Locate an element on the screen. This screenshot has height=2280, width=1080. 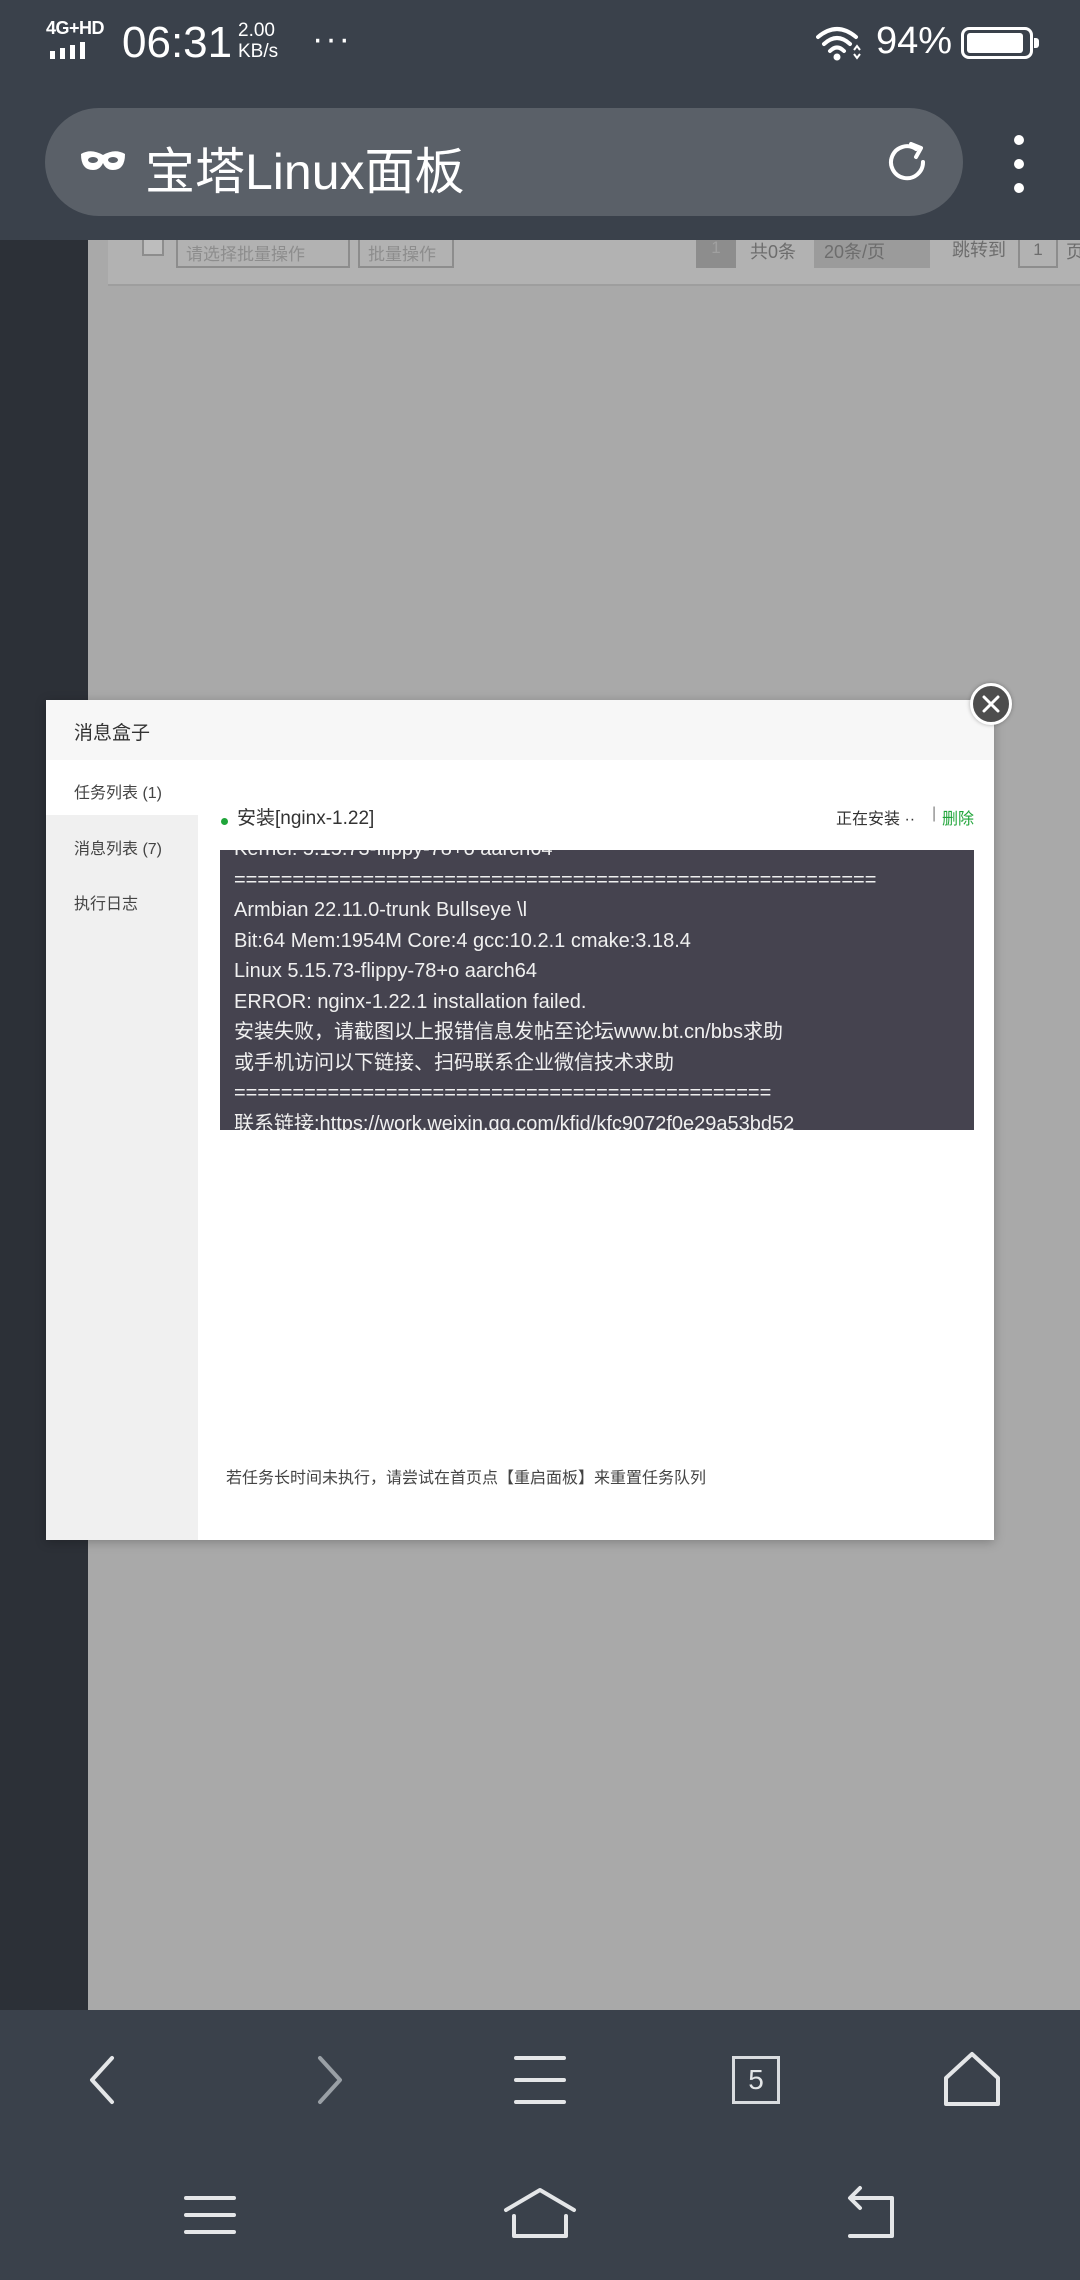
task-name: 安装[nginx-1.22] is located at coordinates (306, 818).